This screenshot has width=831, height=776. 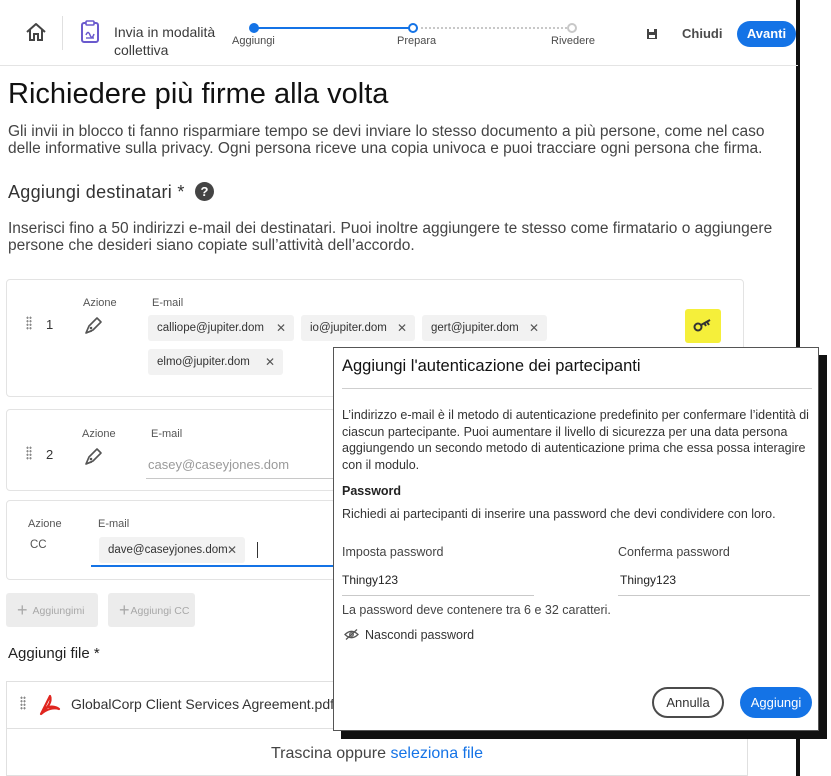 What do you see at coordinates (333, 28) in the screenshot?
I see `progress-line-done` at bounding box center [333, 28].